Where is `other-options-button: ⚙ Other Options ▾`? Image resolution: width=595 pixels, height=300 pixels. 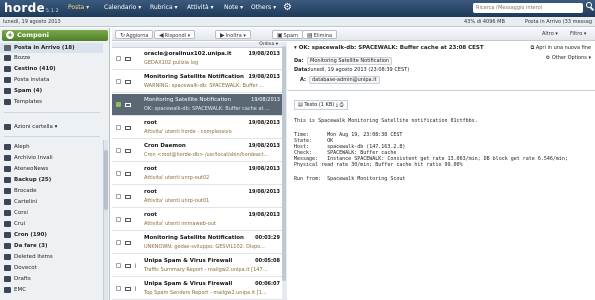 other-options-button: ⚙ Other Options ▾ is located at coordinates (568, 58).